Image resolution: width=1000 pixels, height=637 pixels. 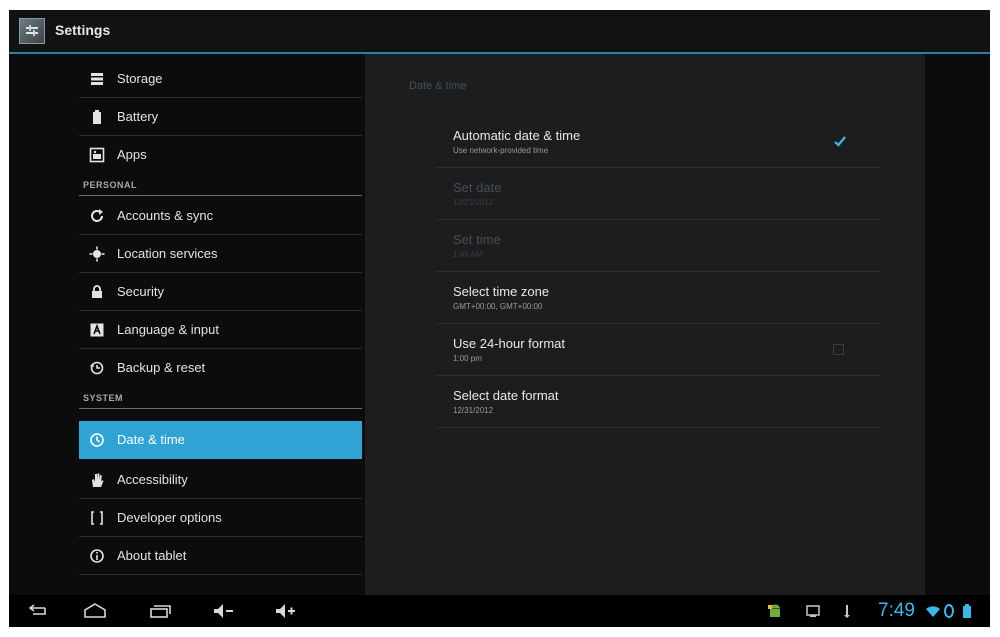 What do you see at coordinates (220, 216) in the screenshot?
I see `sidebar-item-accounts-sync: Accounts & sync` at bounding box center [220, 216].